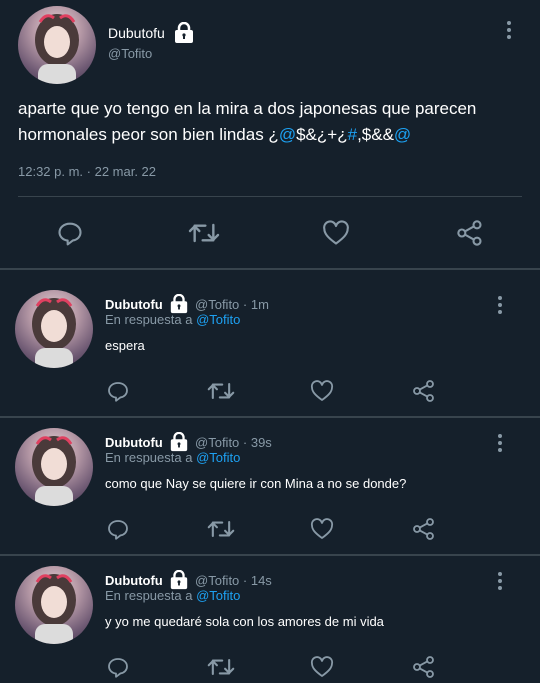  I want to click on handle: @Tofito, so click(130, 53).